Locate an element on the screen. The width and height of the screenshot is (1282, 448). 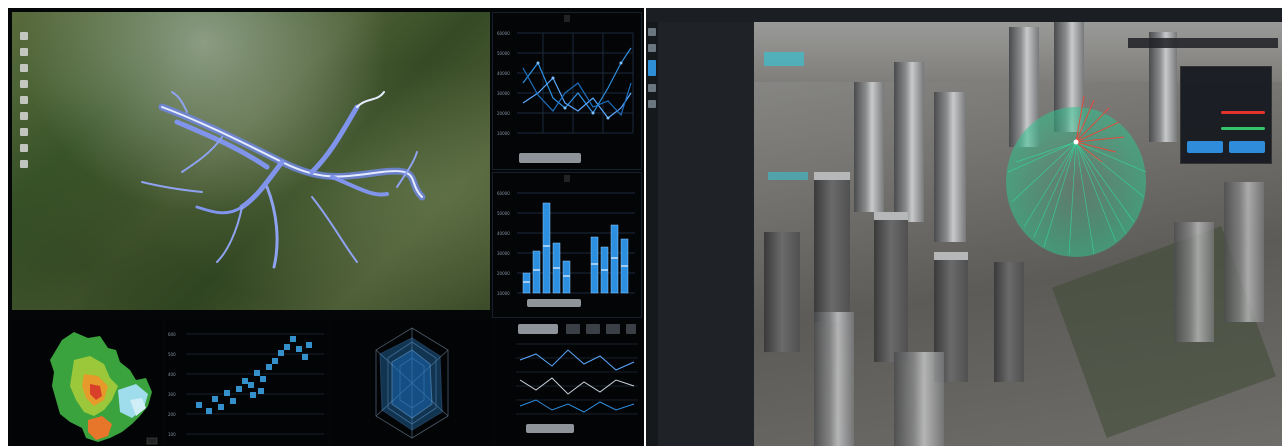
settings-icon is located at coordinates (652, 104).